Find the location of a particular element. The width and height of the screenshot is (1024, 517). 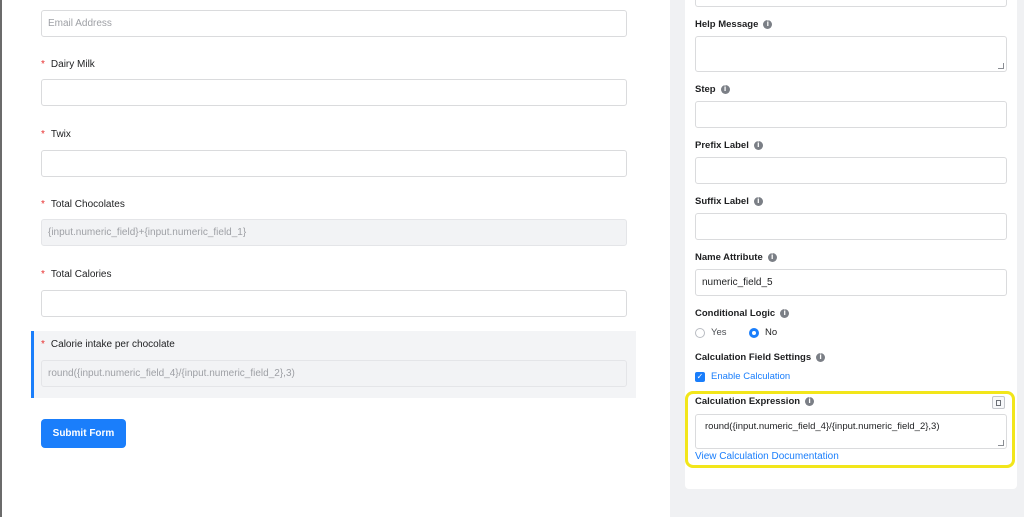

dairy-milk-input is located at coordinates (334, 92).